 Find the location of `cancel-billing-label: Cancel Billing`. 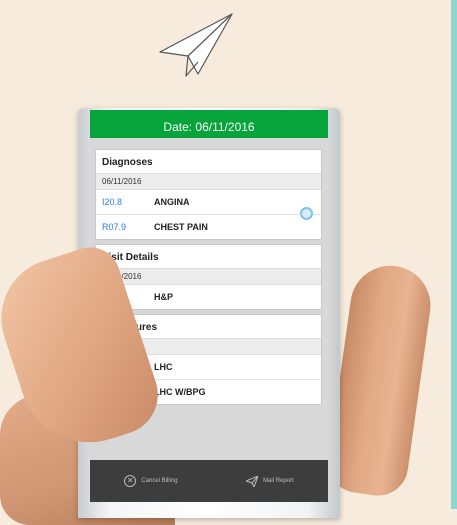

cancel-billing-label: Cancel Billing is located at coordinates (159, 481).